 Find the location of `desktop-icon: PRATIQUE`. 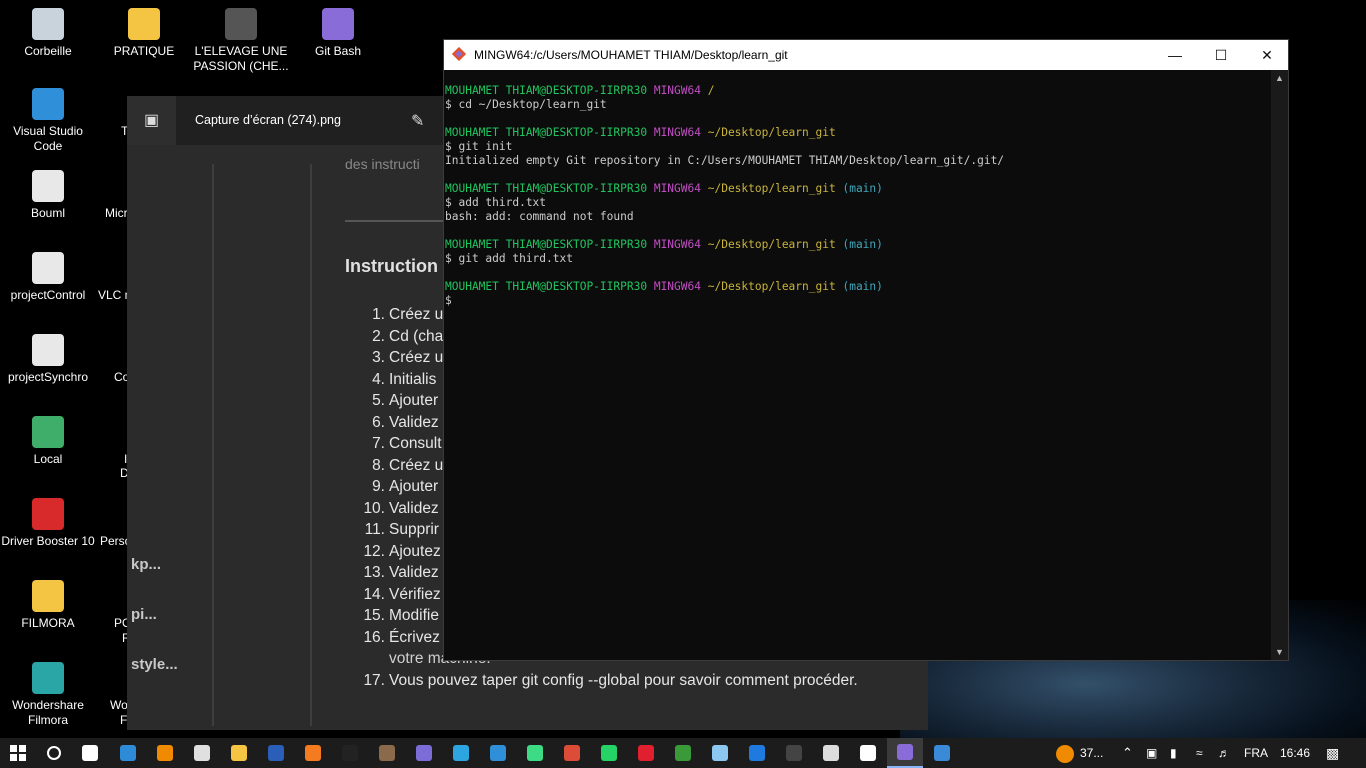

desktop-icon: PRATIQUE is located at coordinates (144, 33).